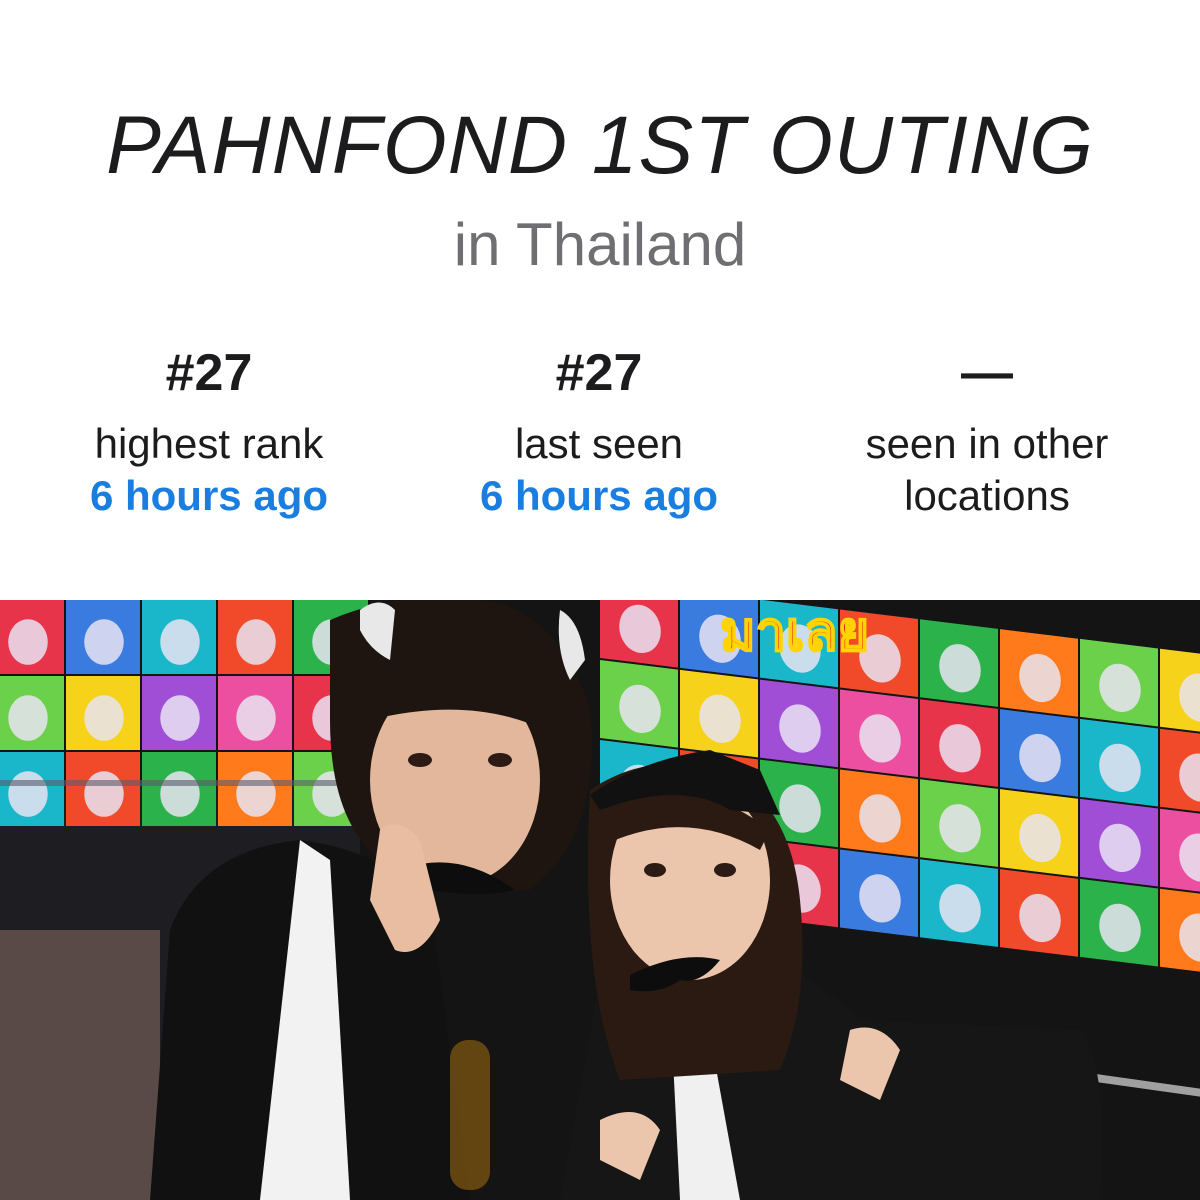 This screenshot has height=1200, width=1200. I want to click on song-title: PAHNFOND 1ST OUTING, so click(600, 145).